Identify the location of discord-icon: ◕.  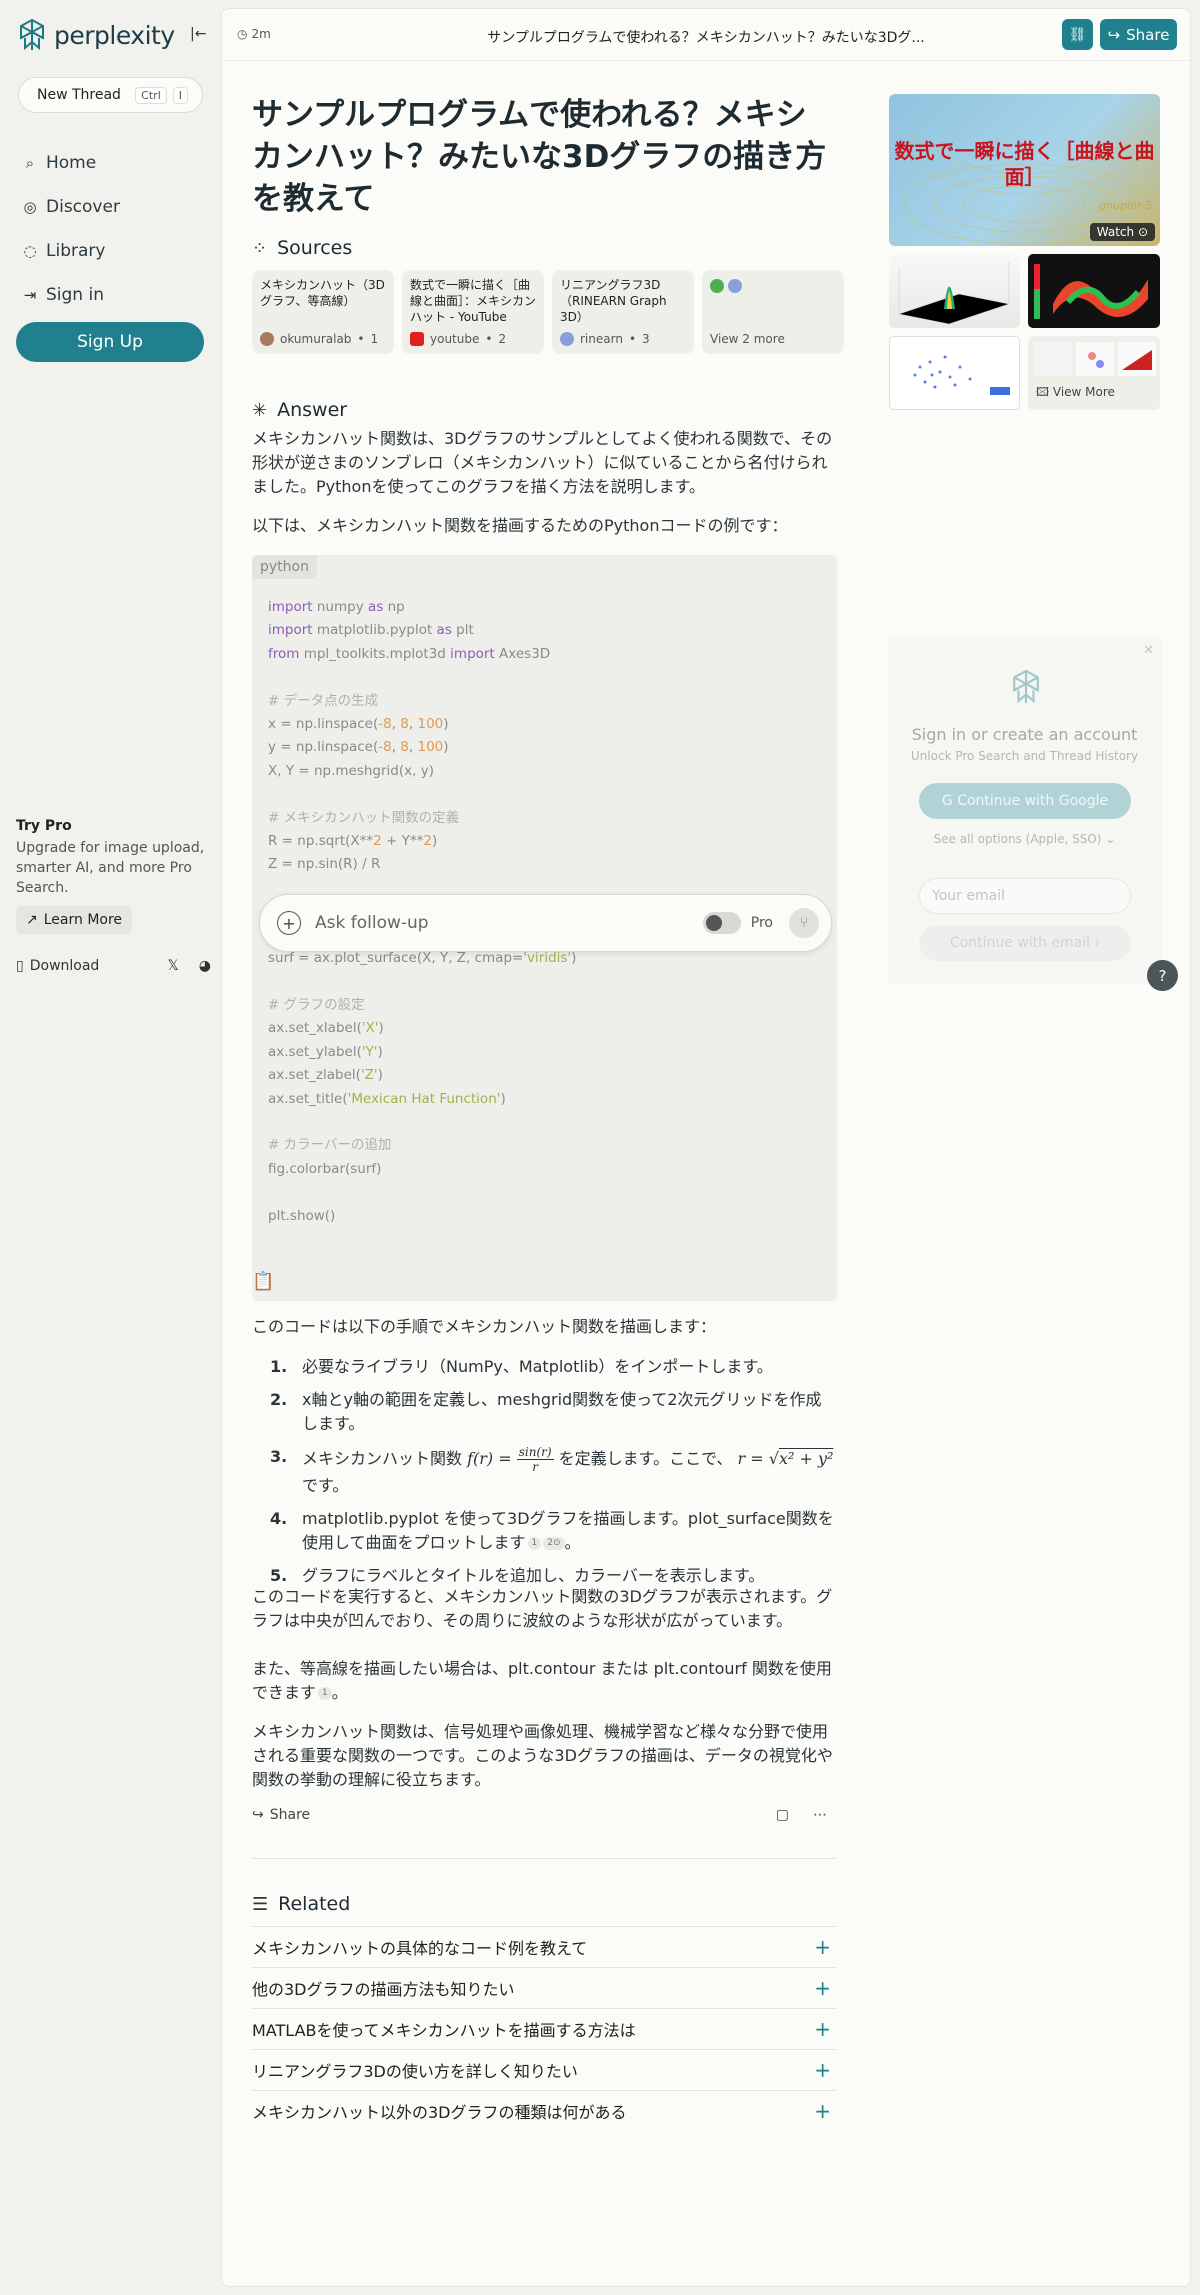
(205, 966).